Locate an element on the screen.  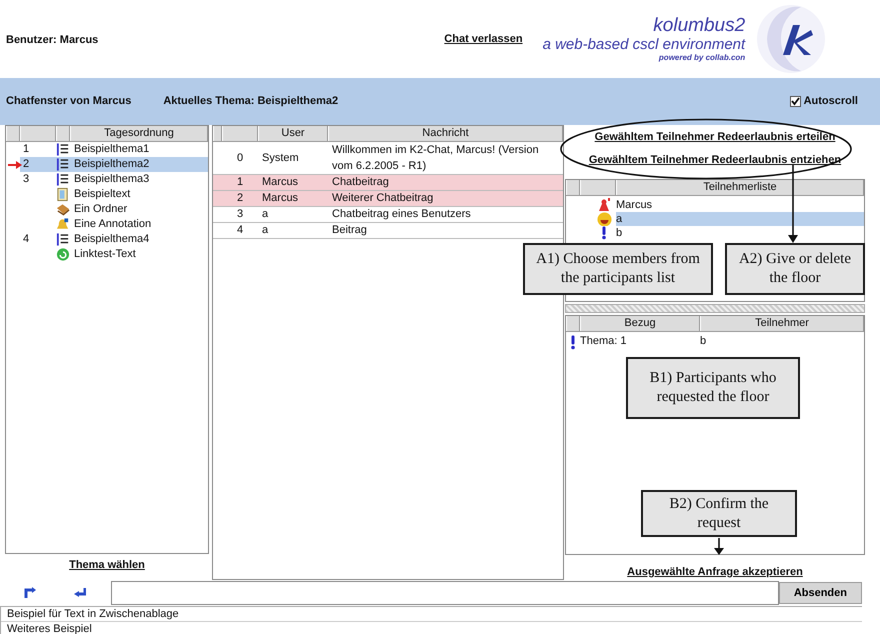
callout-box: A2) Give or delete the floor is located at coordinates (795, 269).